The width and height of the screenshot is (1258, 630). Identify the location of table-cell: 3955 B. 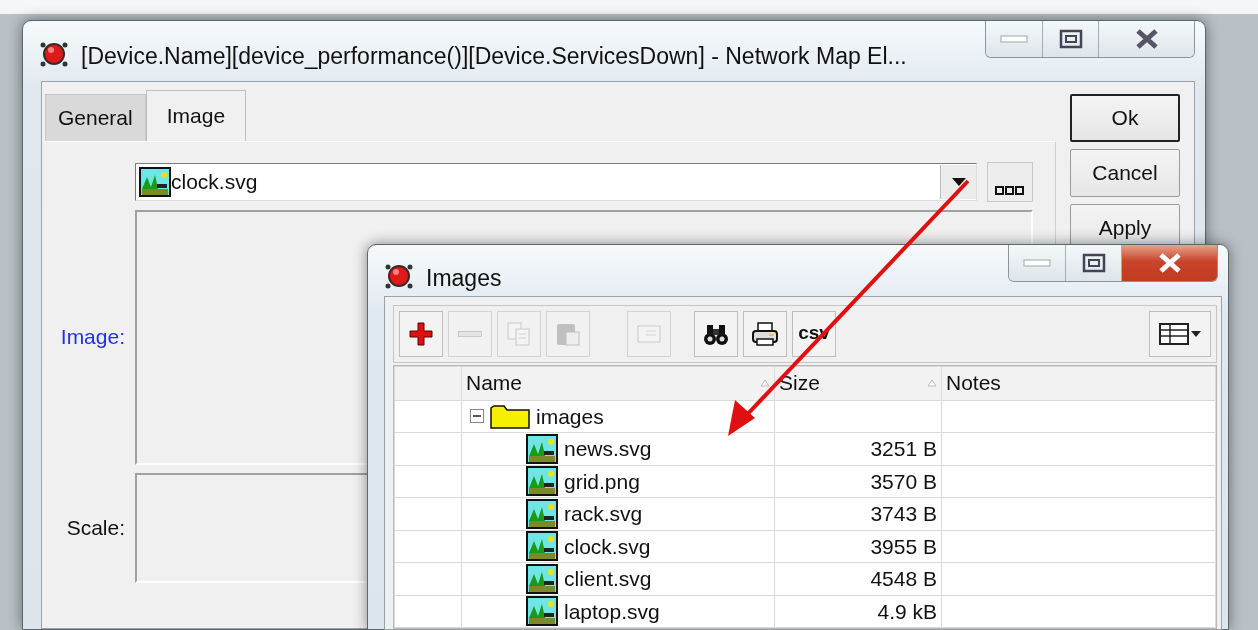
(858, 546).